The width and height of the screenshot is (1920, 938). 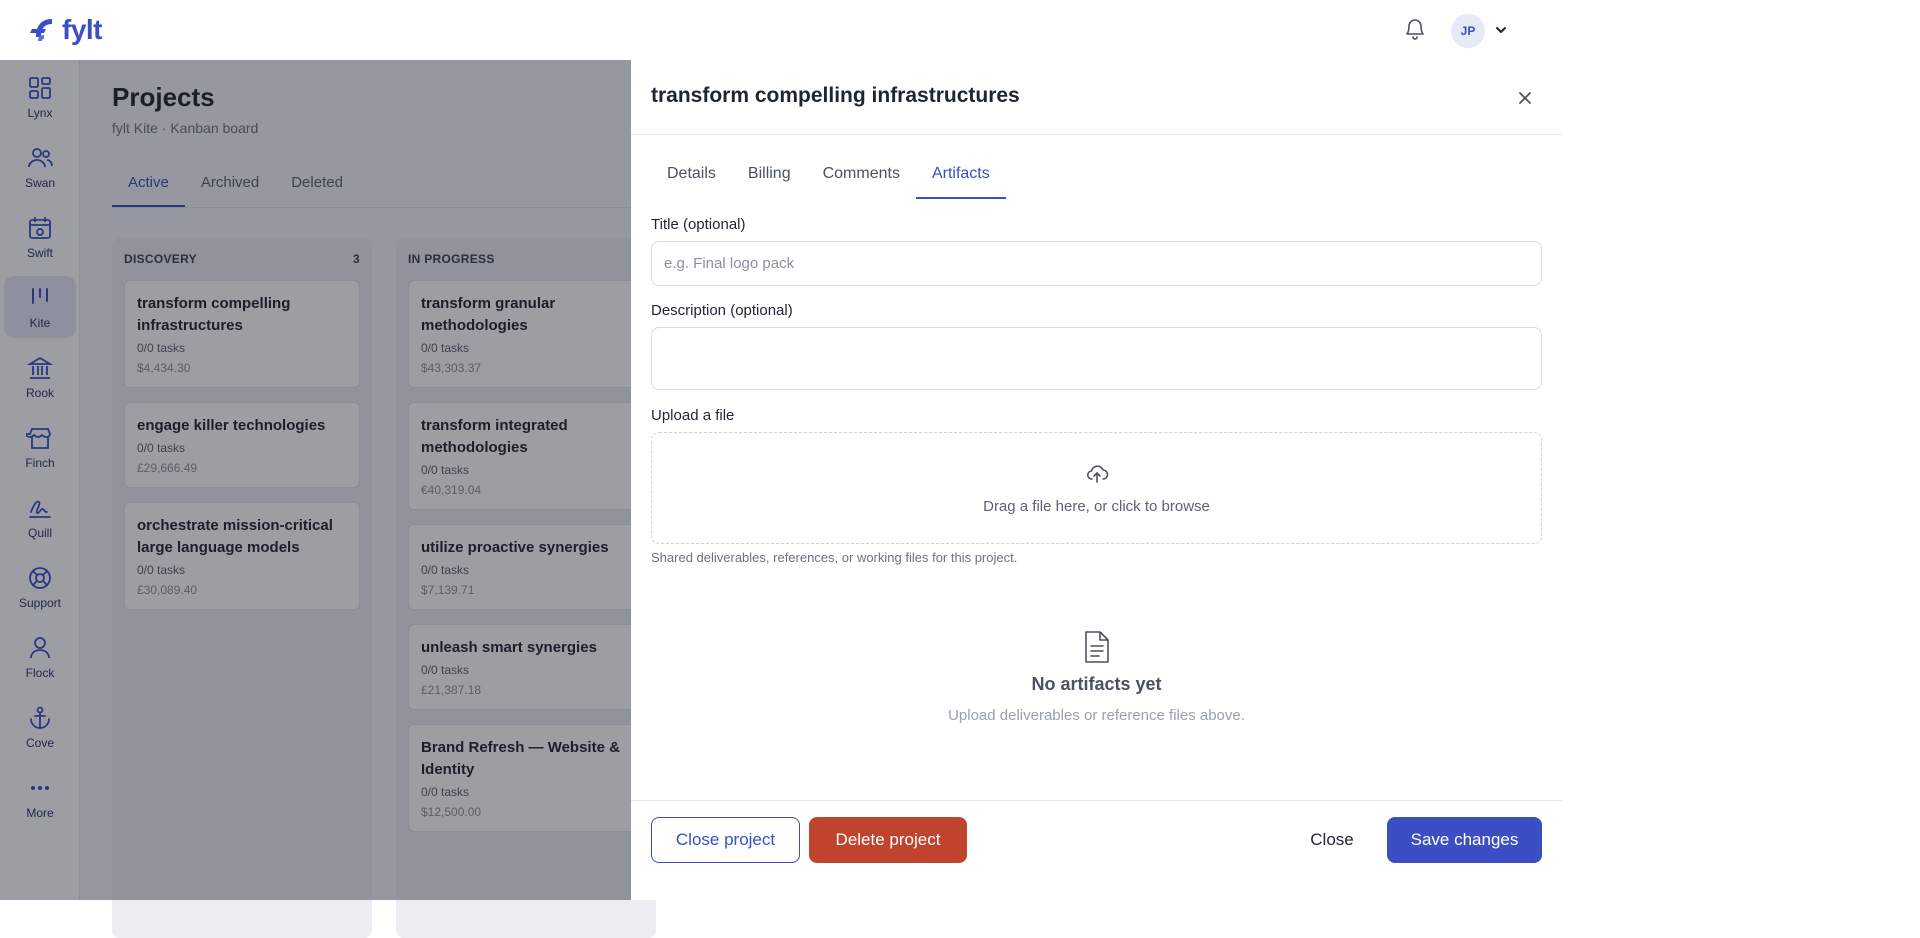 What do you see at coordinates (960, 30) in the screenshot?
I see `top-bar: fylt JP` at bounding box center [960, 30].